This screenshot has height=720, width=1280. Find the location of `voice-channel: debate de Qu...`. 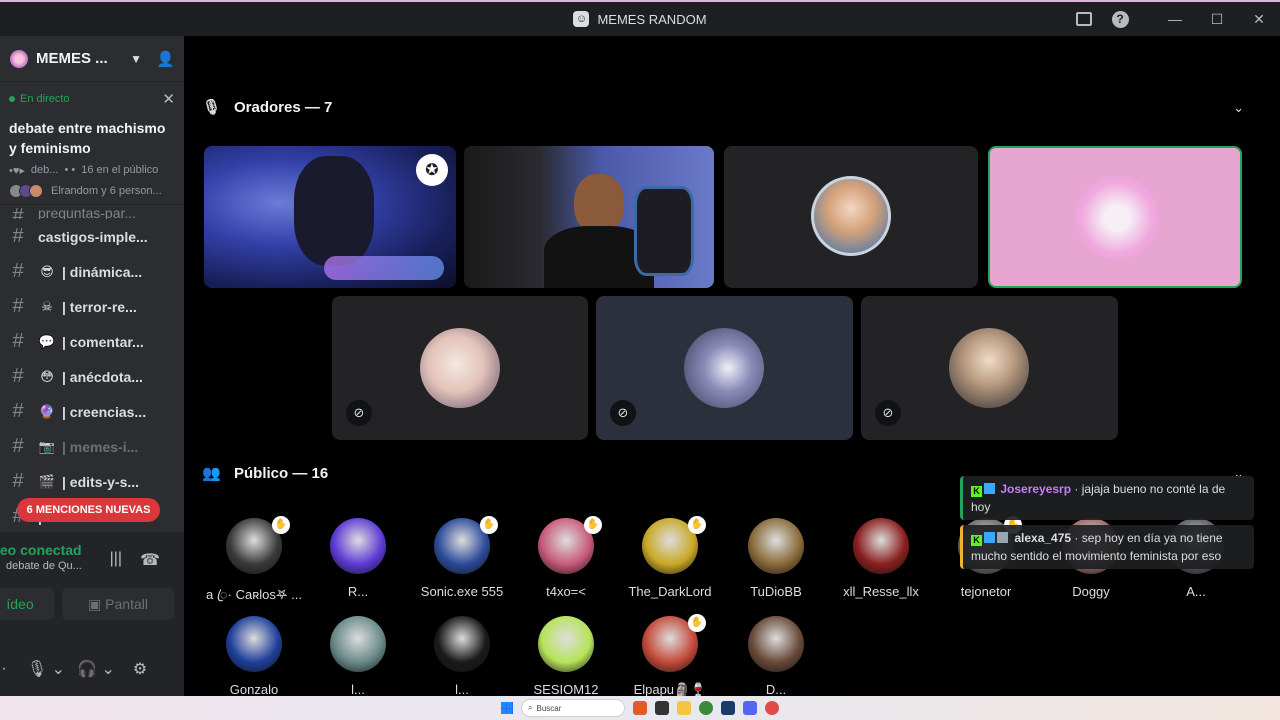

voice-channel: debate de Qu... is located at coordinates (44, 566).